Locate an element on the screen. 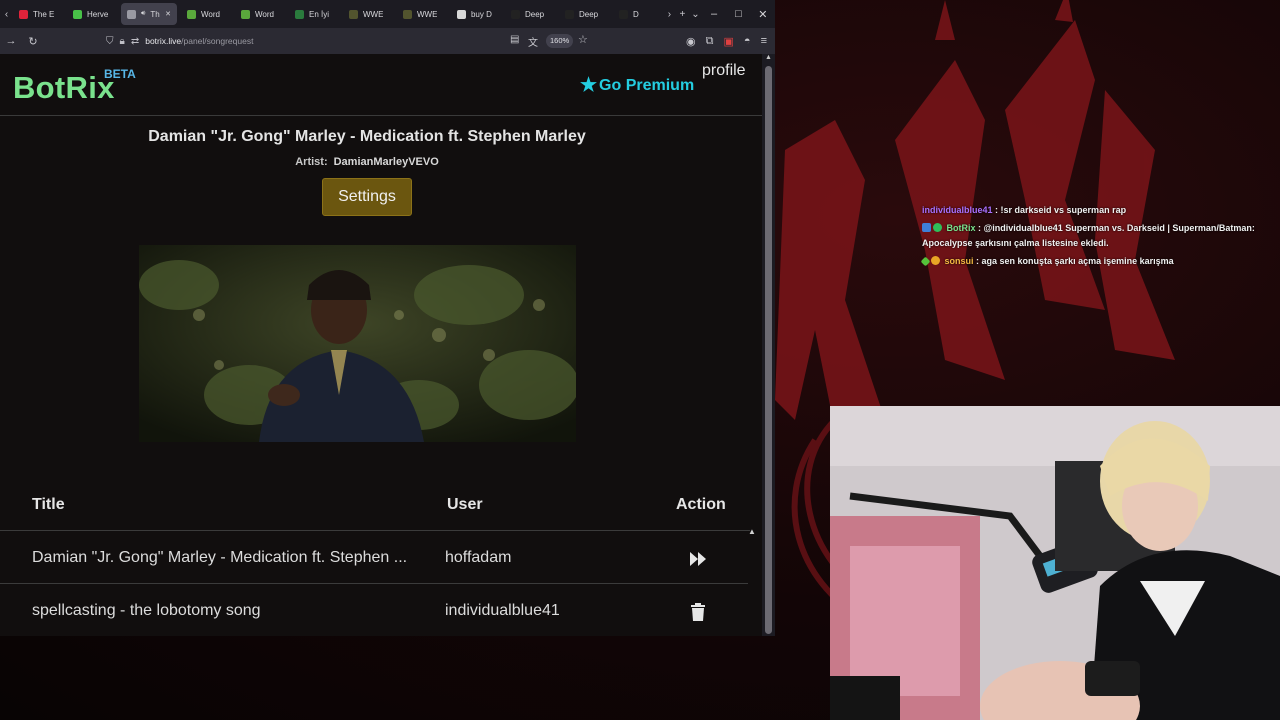 The height and width of the screenshot is (720, 1280). toolbar-extensions: ◉ ⧉ ▣ ◓ ≡ is located at coordinates (726, 41).